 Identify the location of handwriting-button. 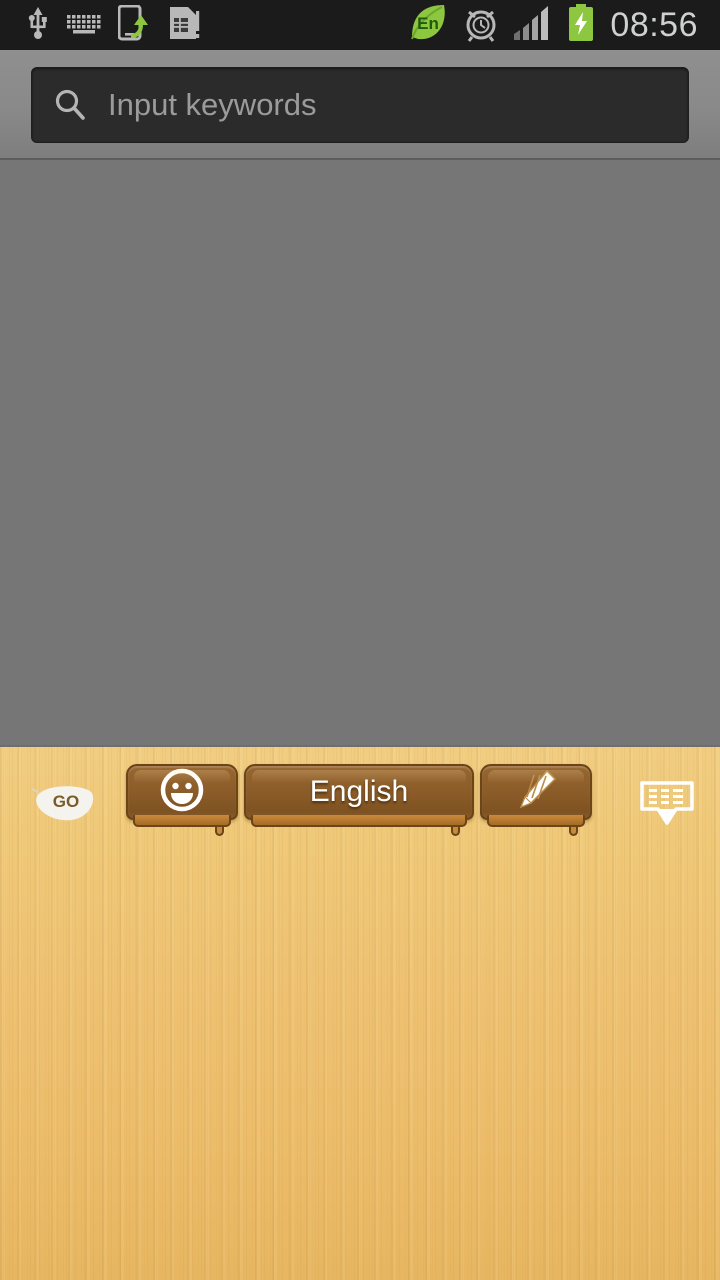
(536, 800).